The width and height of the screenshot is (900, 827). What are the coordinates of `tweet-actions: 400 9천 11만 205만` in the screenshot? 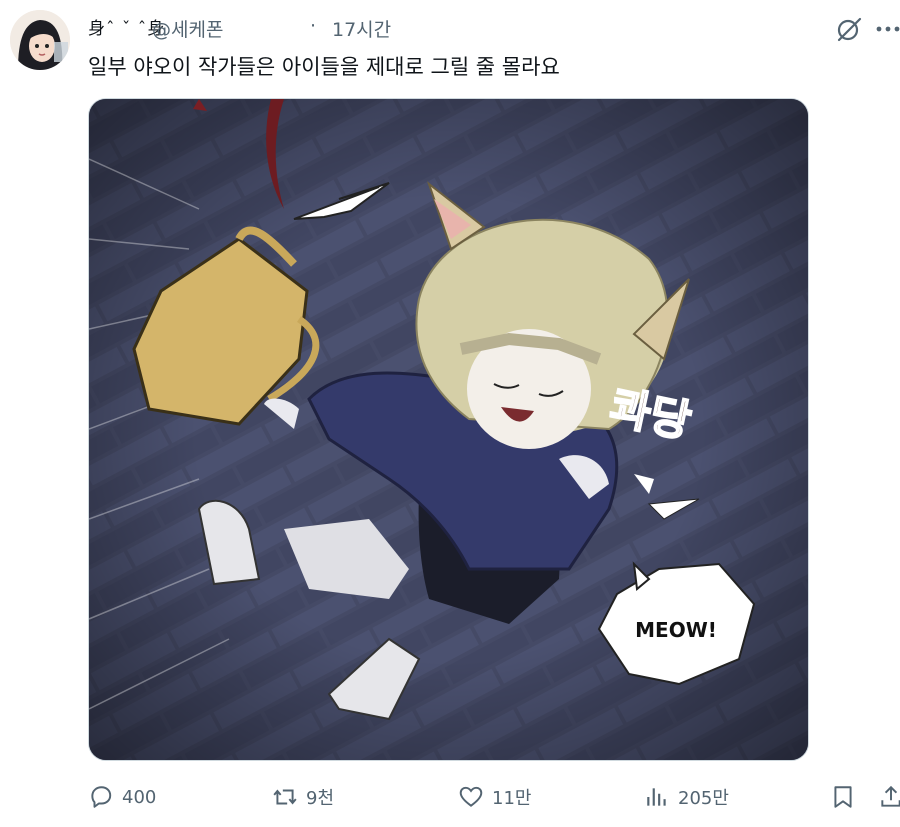 It's located at (494, 797).